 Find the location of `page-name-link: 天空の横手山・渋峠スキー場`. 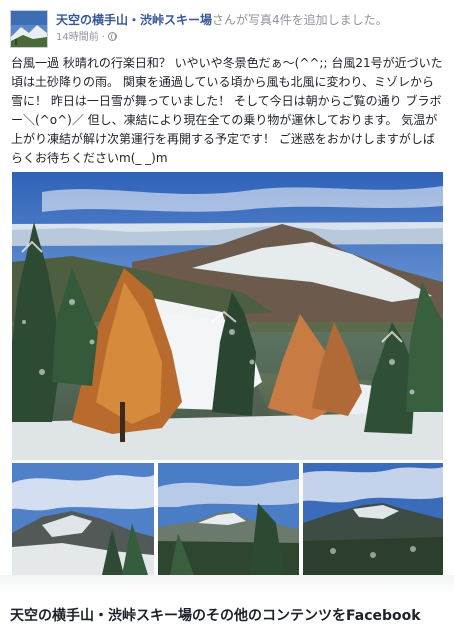

page-name-link: 天空の横手山・渋峠スキー場 is located at coordinates (134, 20).